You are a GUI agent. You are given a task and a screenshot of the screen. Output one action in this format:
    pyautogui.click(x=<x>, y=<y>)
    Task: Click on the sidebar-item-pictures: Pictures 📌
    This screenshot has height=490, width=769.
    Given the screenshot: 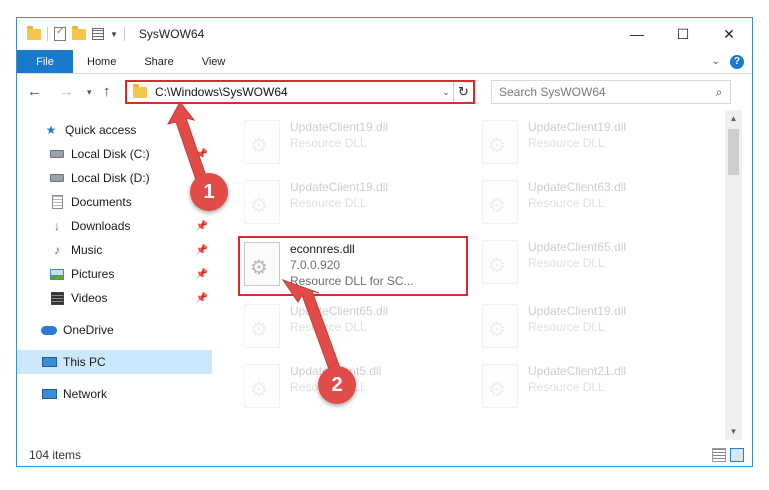 What is the action you would take?
    pyautogui.click(x=114, y=274)
    